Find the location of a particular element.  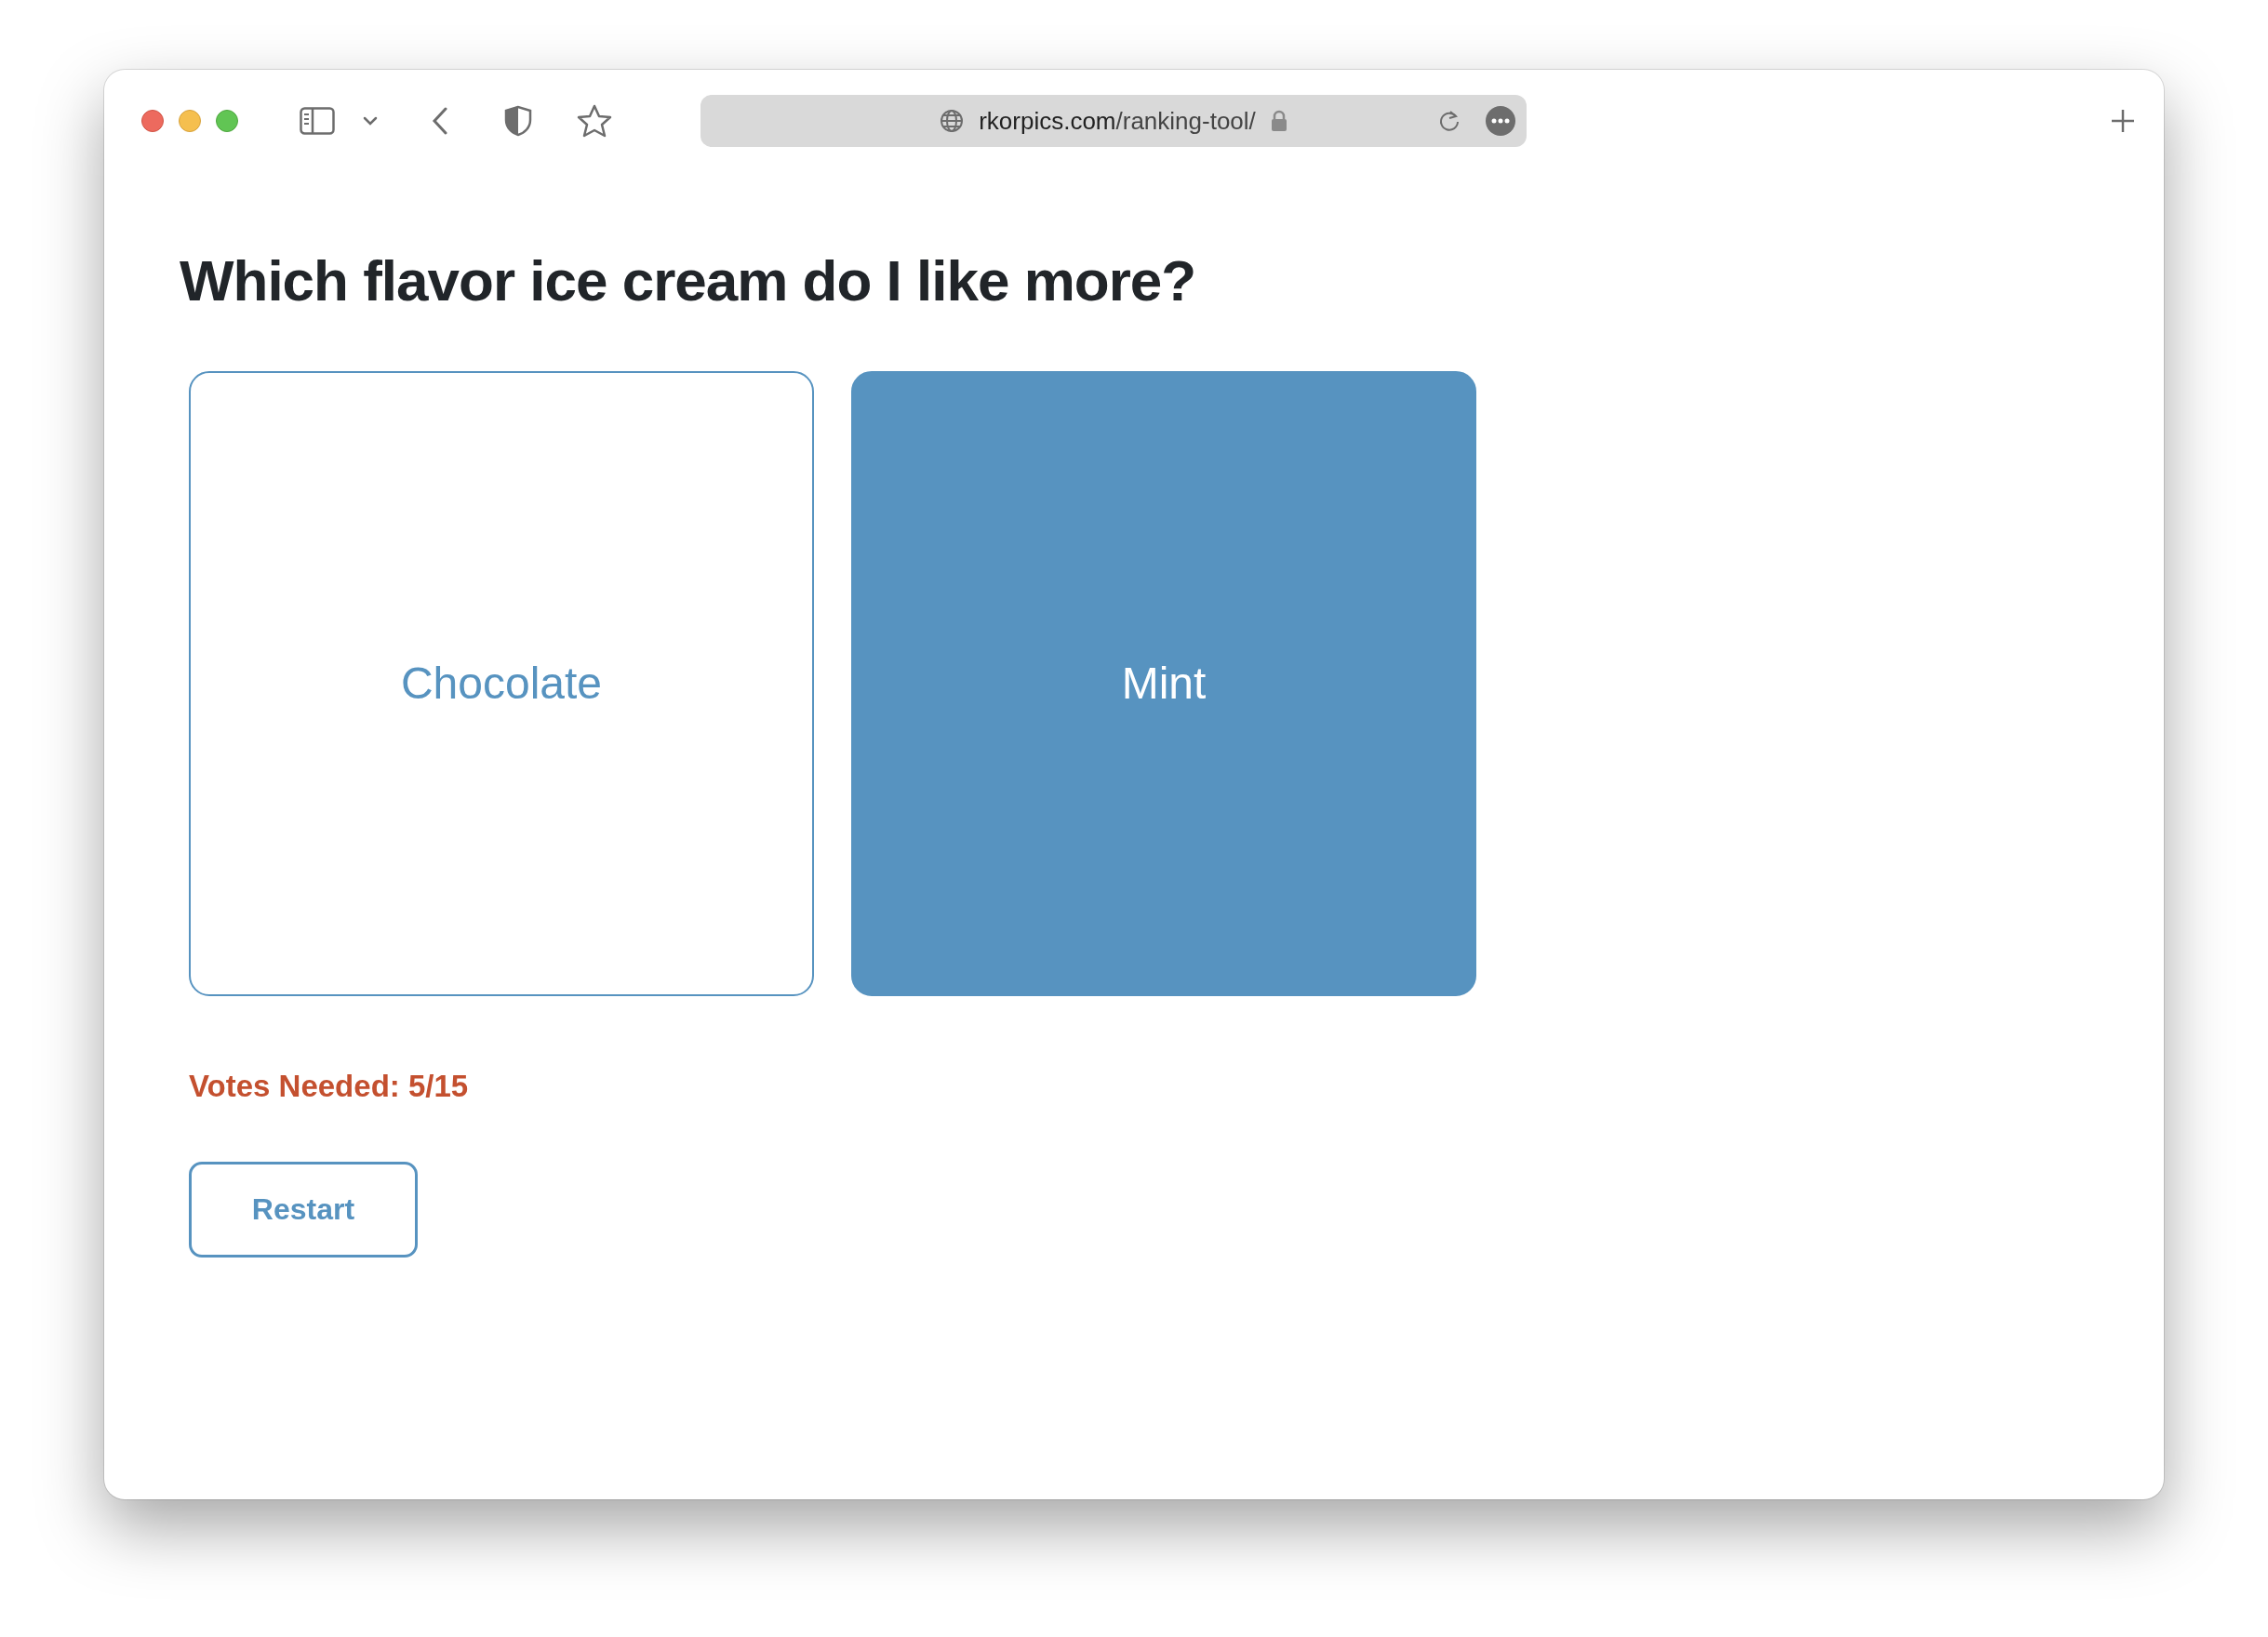

votes-needed-text: Votes Needed: 5/15 is located at coordinates (329, 1087).